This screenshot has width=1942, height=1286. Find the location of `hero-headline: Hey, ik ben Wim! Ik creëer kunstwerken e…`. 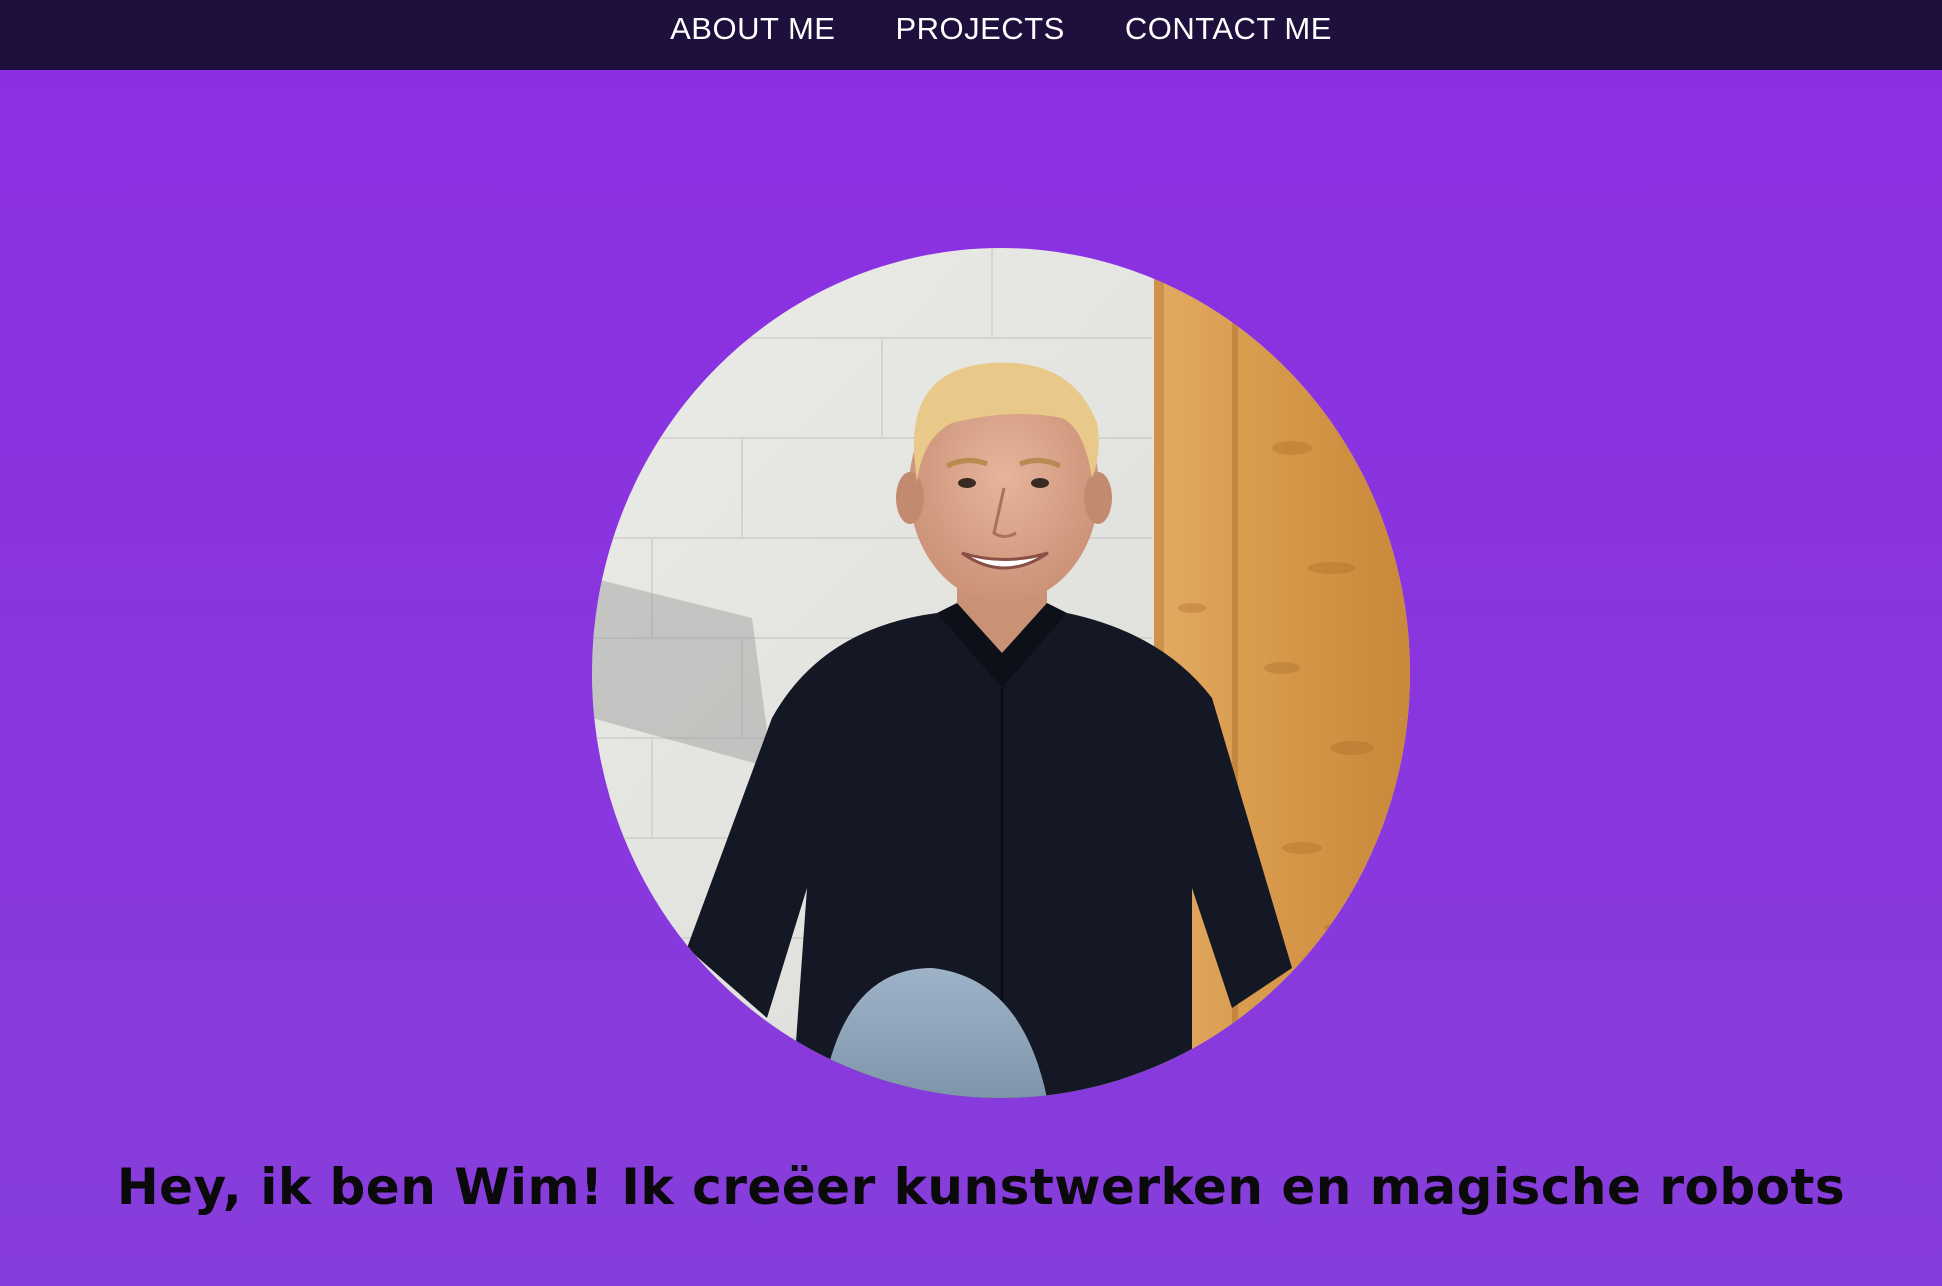

hero-headline: Hey, ik ben Wim! Ik creëer kunstwerken e… is located at coordinates (981, 1187).